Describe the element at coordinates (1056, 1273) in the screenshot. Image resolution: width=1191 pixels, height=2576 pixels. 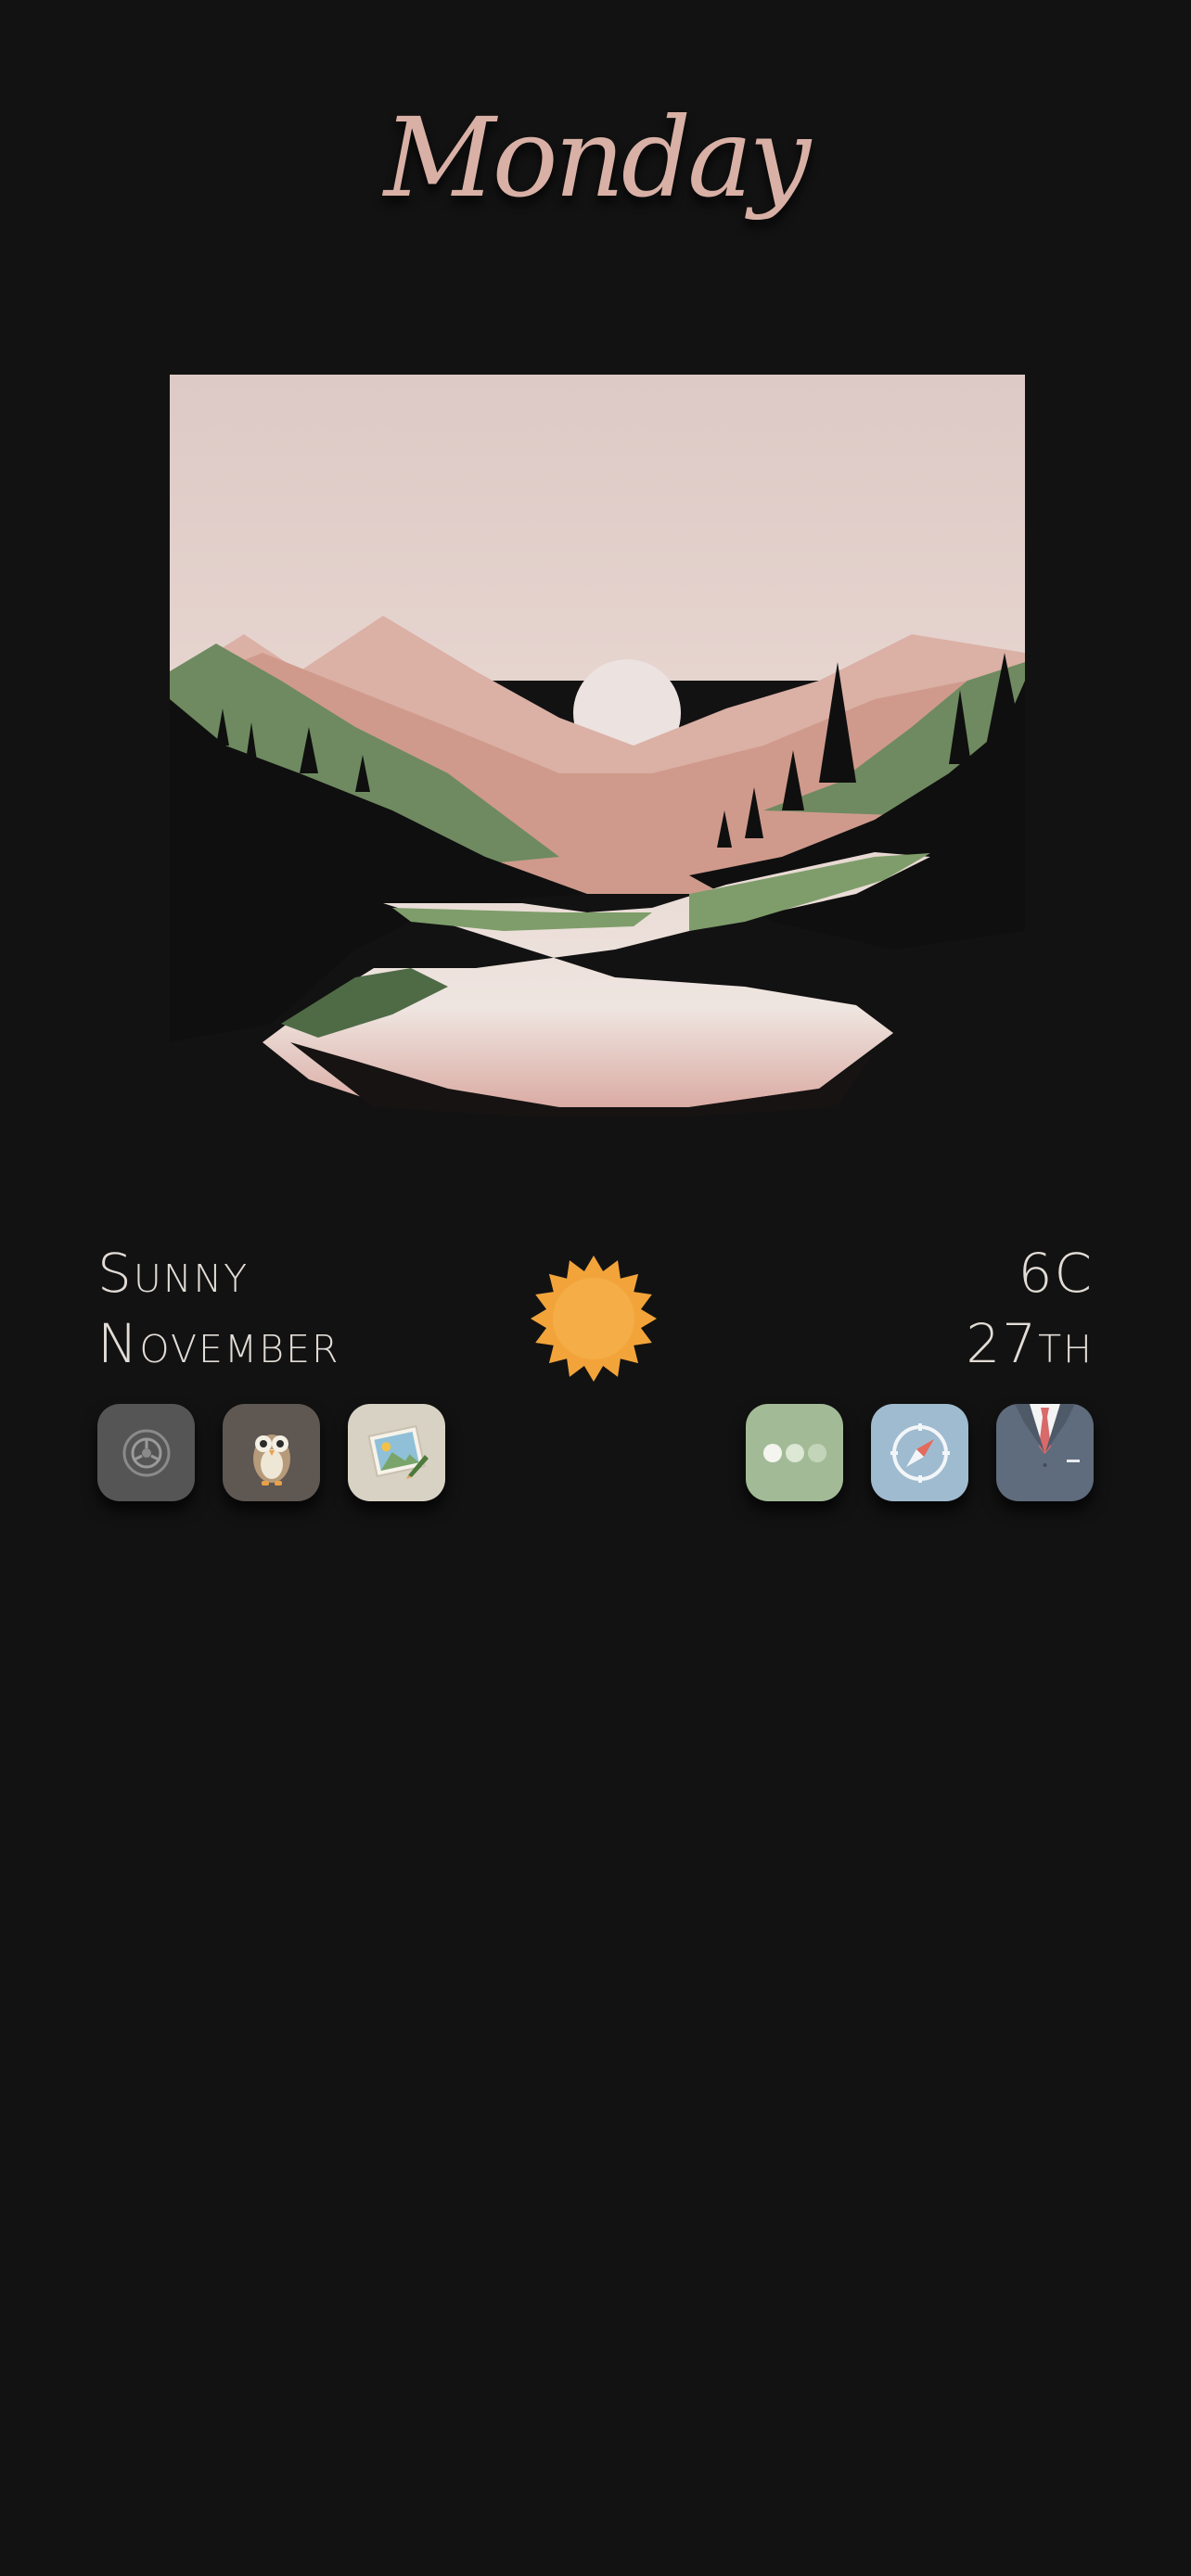
I see `weather-temperature: 6C` at that location.